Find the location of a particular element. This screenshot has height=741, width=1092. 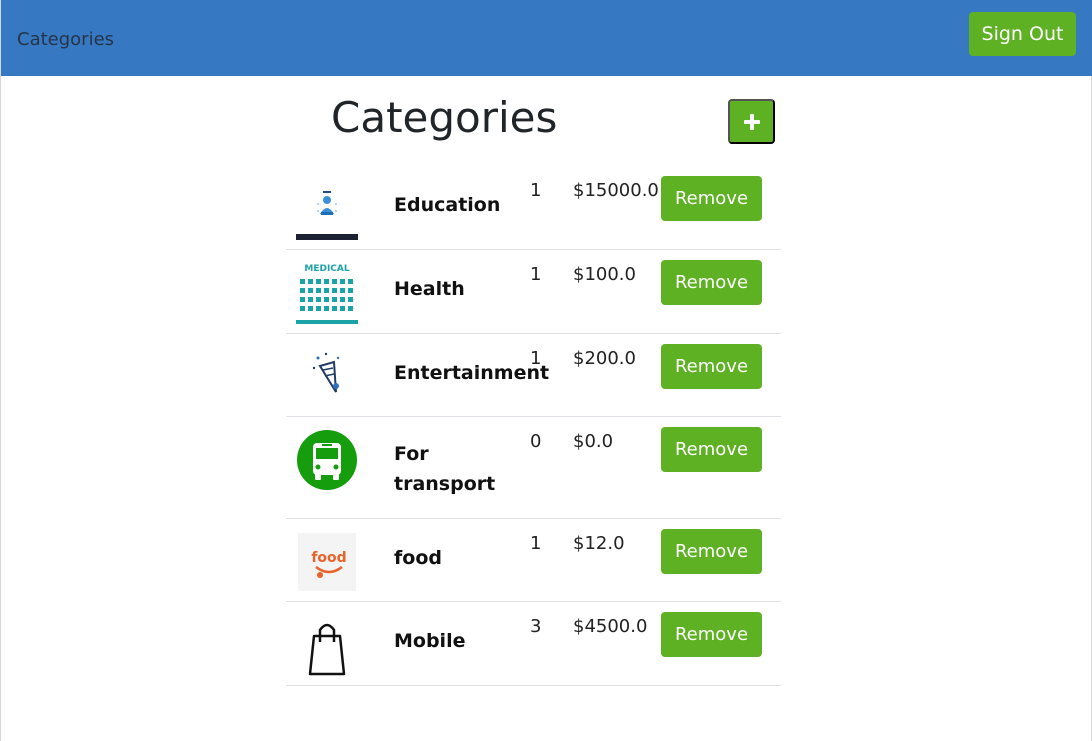

shopping-bag-icon is located at coordinates (327, 645).